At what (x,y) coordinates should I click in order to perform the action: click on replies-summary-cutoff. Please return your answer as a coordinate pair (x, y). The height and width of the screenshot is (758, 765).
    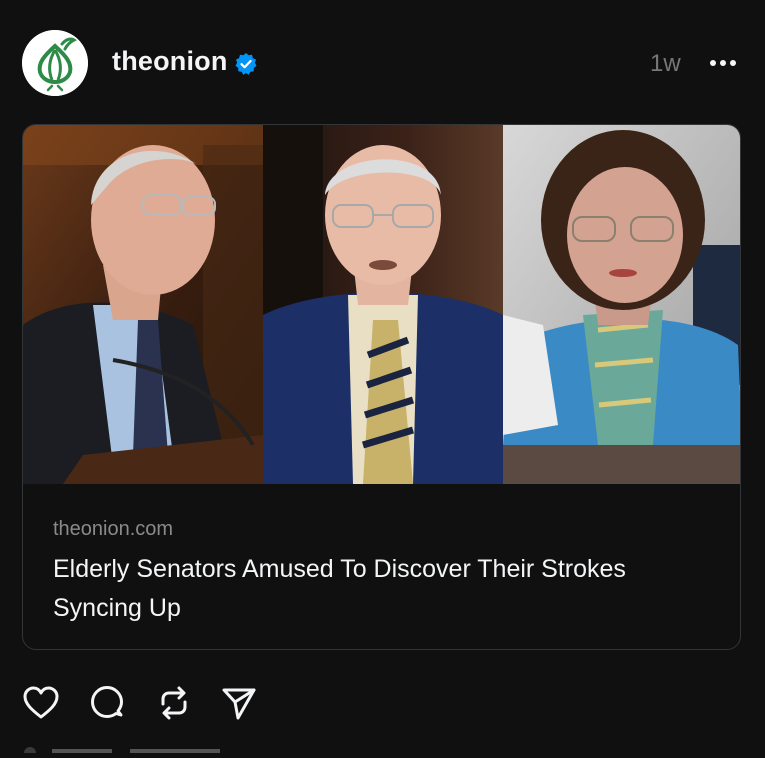
    Looking at the image, I should click on (382, 749).